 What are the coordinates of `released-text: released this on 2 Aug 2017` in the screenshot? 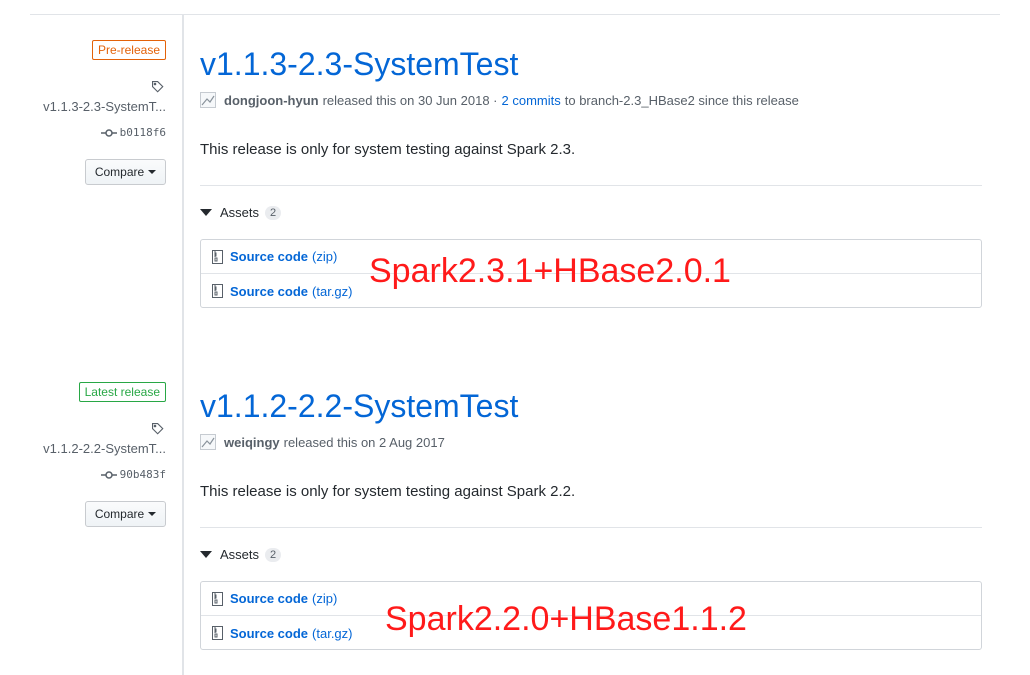 It's located at (364, 442).